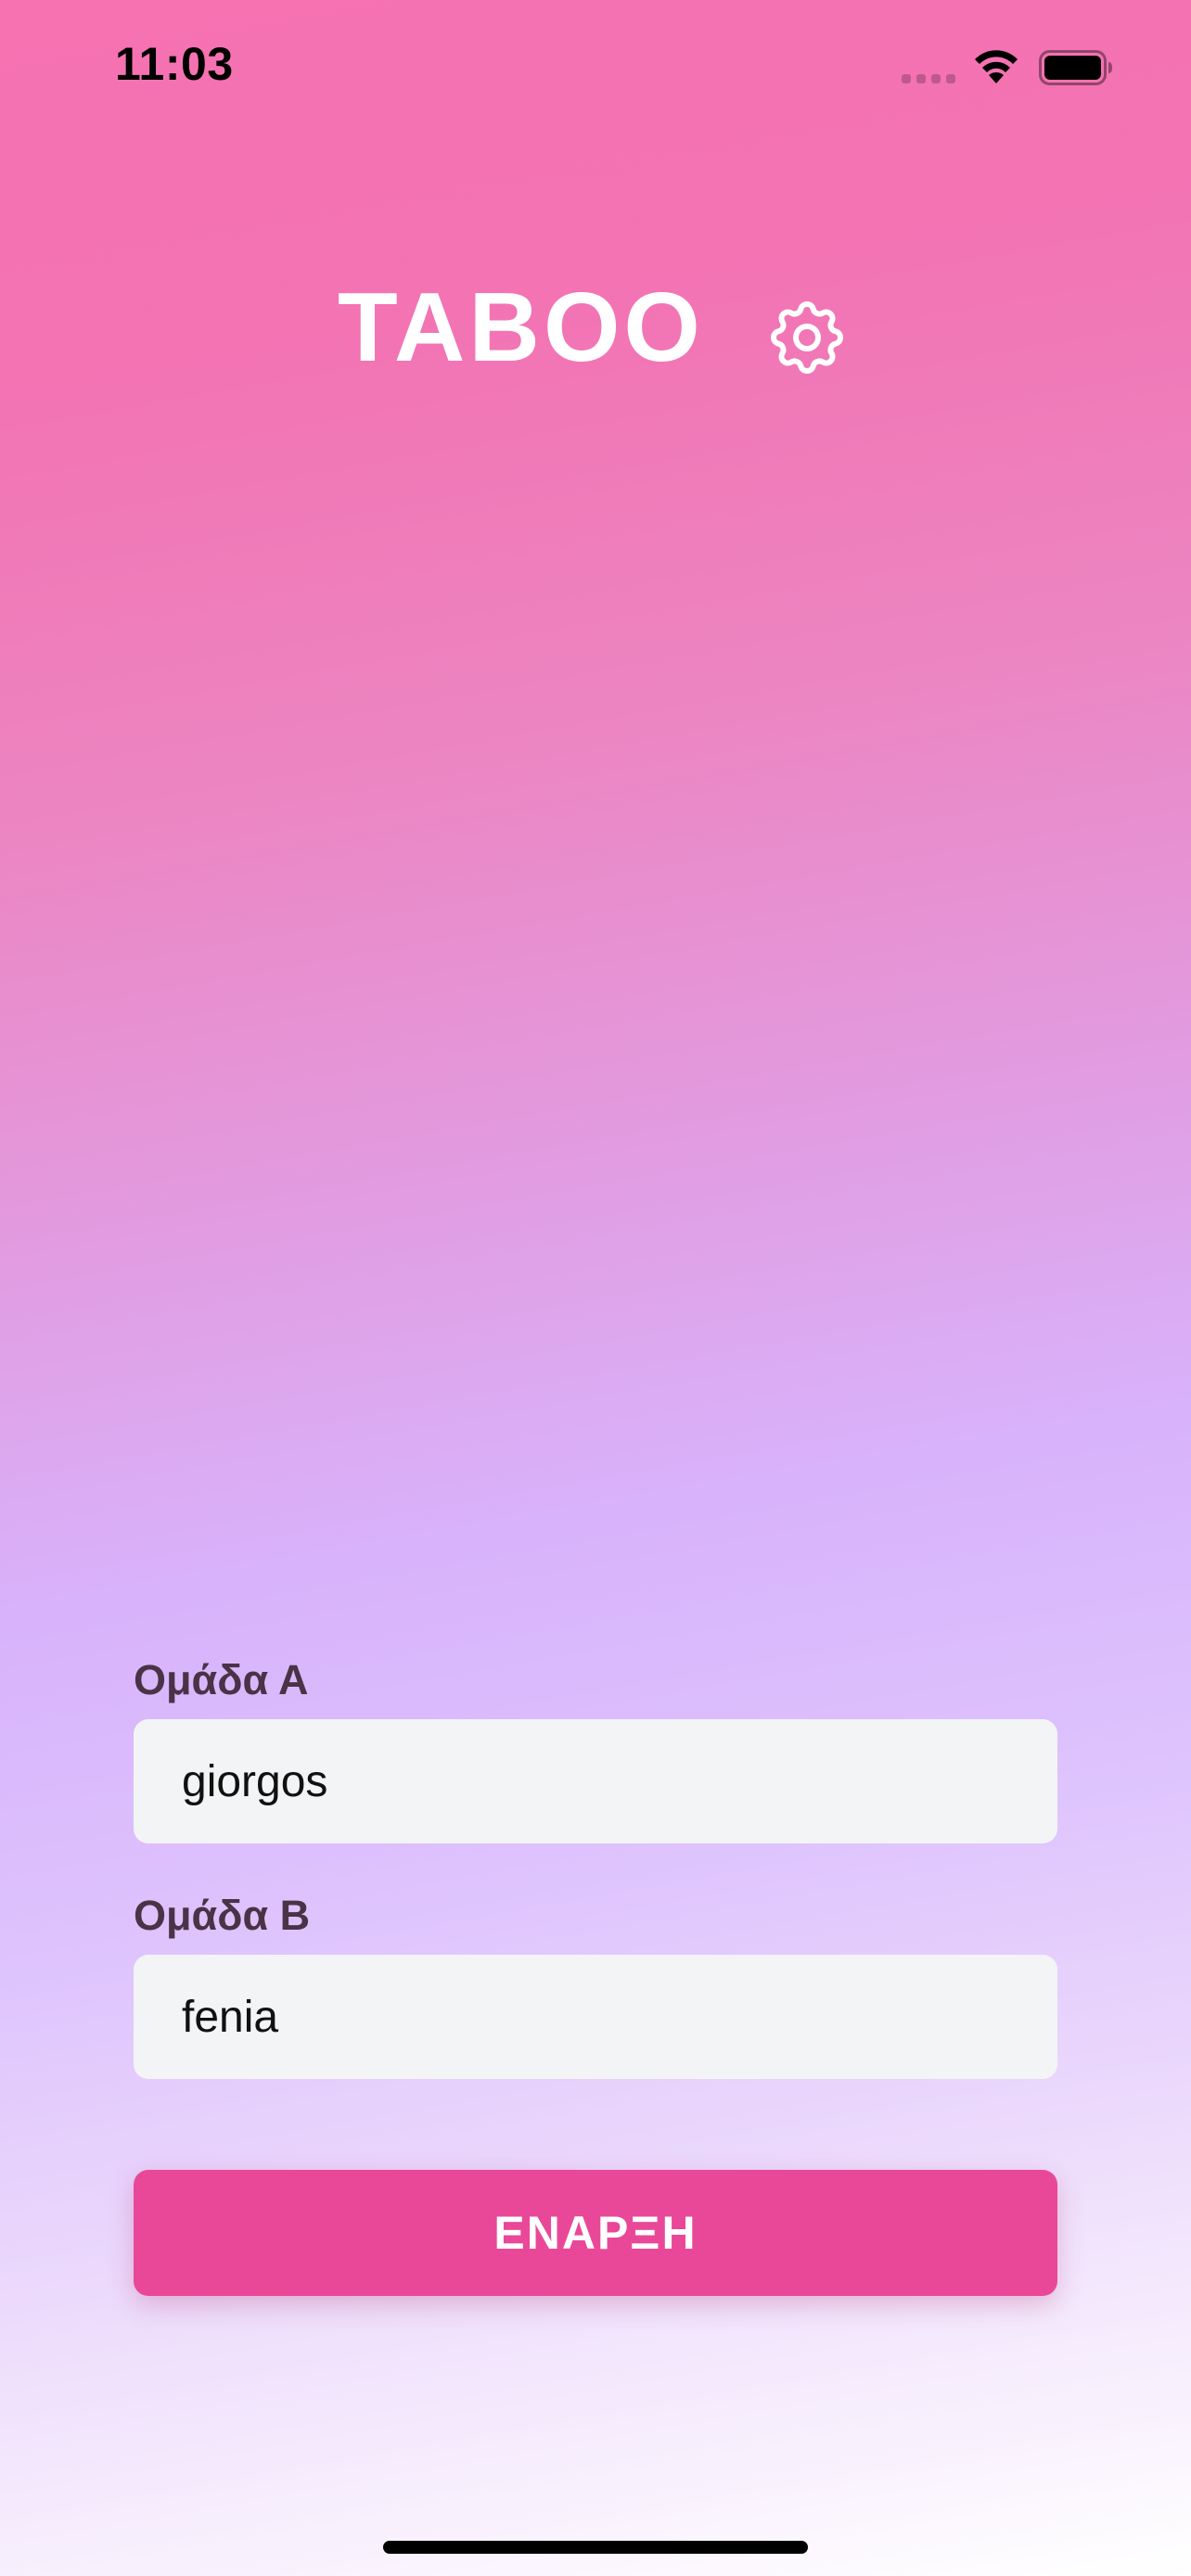  Describe the element at coordinates (595, 1781) in the screenshot. I see `team-a-input` at that location.